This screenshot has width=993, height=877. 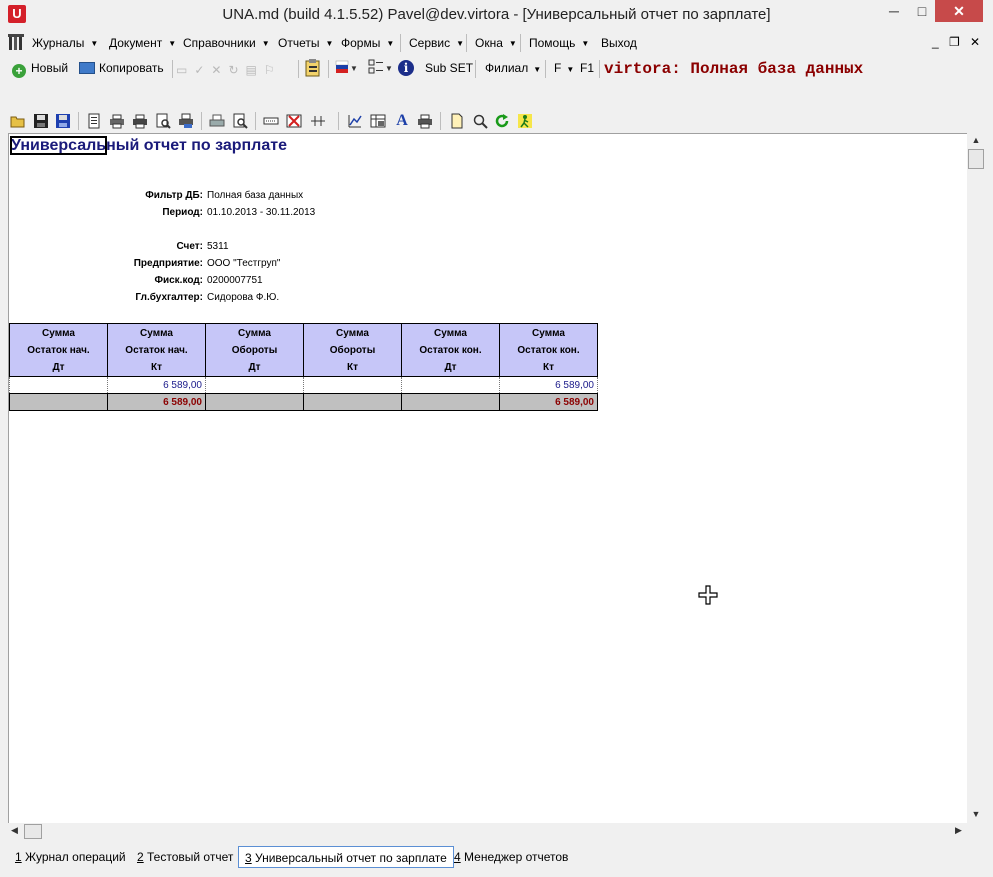 What do you see at coordinates (976, 478) in the screenshot?
I see `vertical-scrollbar: ▲ ▼` at bounding box center [976, 478].